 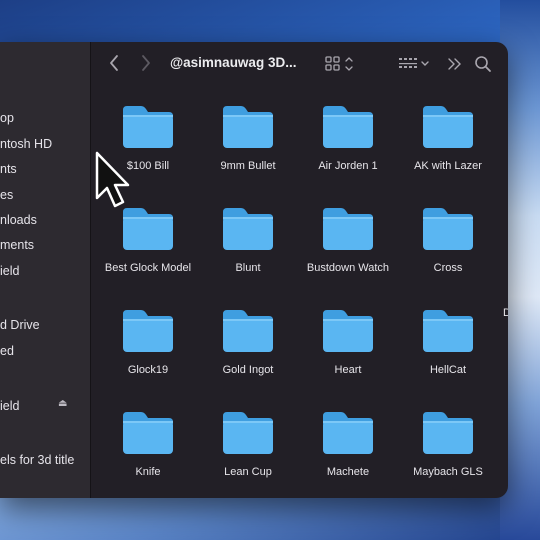 What do you see at coordinates (18, 220) in the screenshot?
I see `sidebar-item-downloads: nloads` at bounding box center [18, 220].